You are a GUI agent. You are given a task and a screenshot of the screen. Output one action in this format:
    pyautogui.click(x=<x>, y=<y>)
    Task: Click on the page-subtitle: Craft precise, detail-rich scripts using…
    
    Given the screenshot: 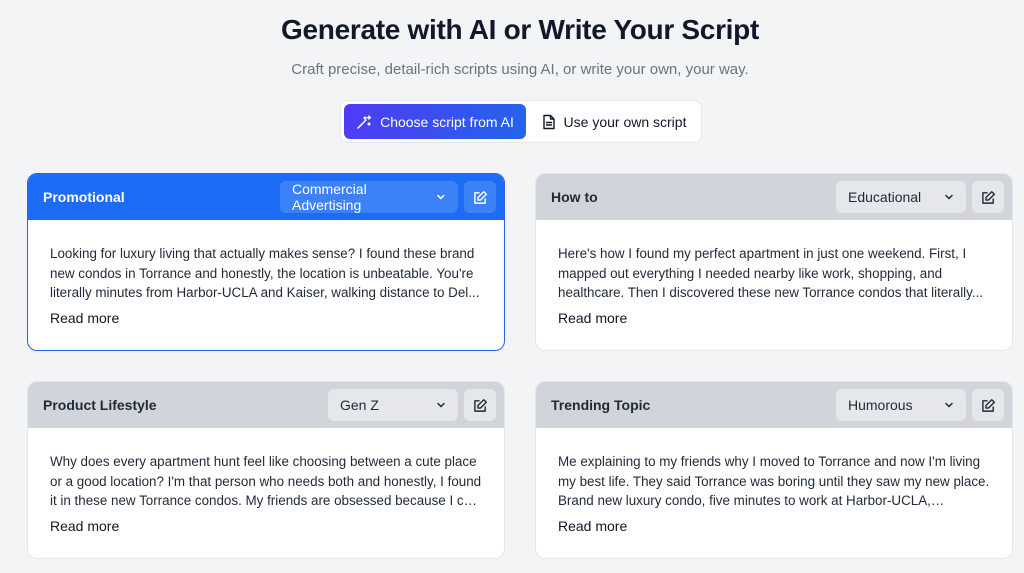 What is the action you would take?
    pyautogui.click(x=520, y=69)
    